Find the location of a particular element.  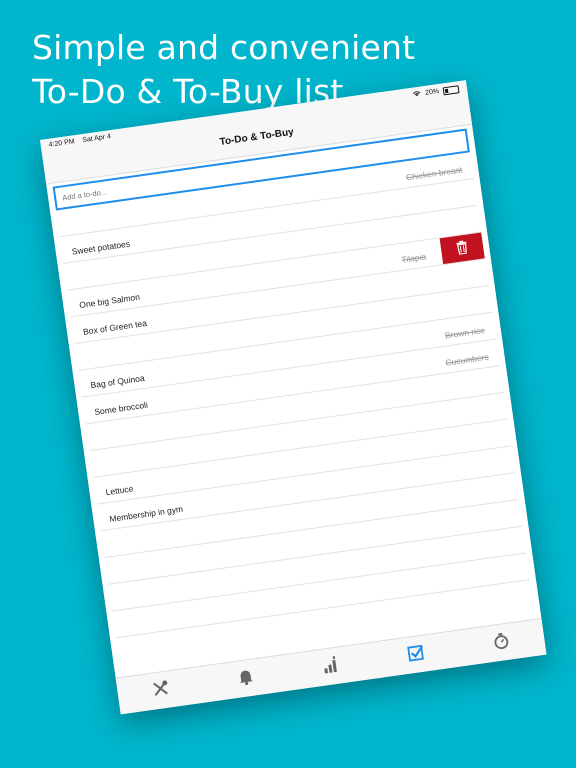

todo-item: Box of Green tea is located at coordinates (114, 327).